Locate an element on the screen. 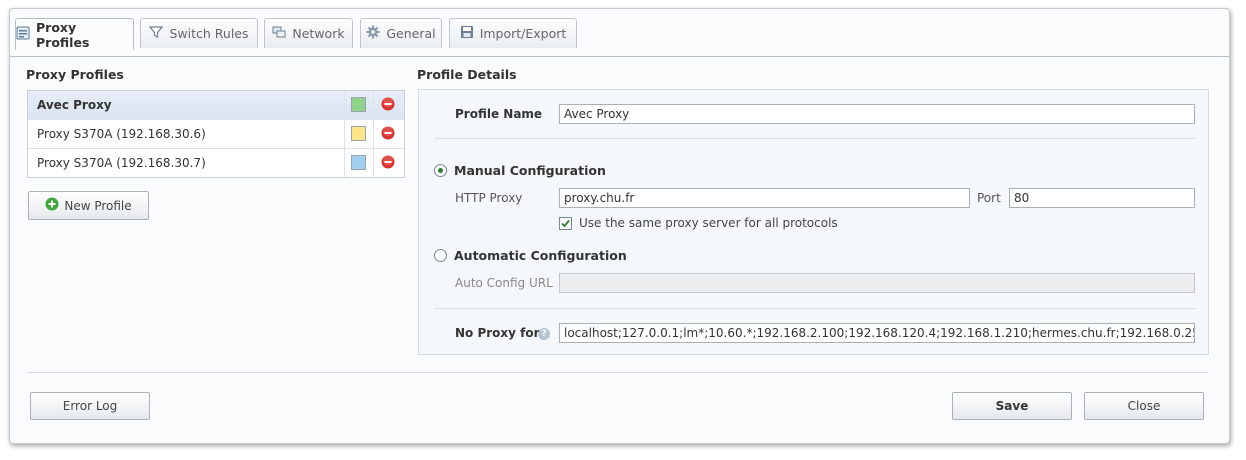 Image resolution: width=1246 pixels, height=460 pixels. tab-network: Network is located at coordinates (308, 33).